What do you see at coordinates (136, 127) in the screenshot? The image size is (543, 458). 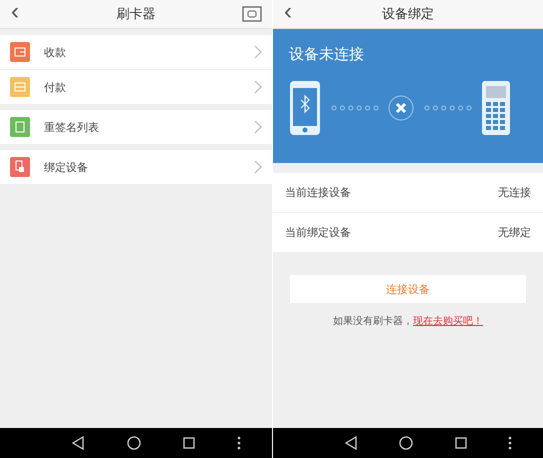 I see `menu-item: 重签名列表` at bounding box center [136, 127].